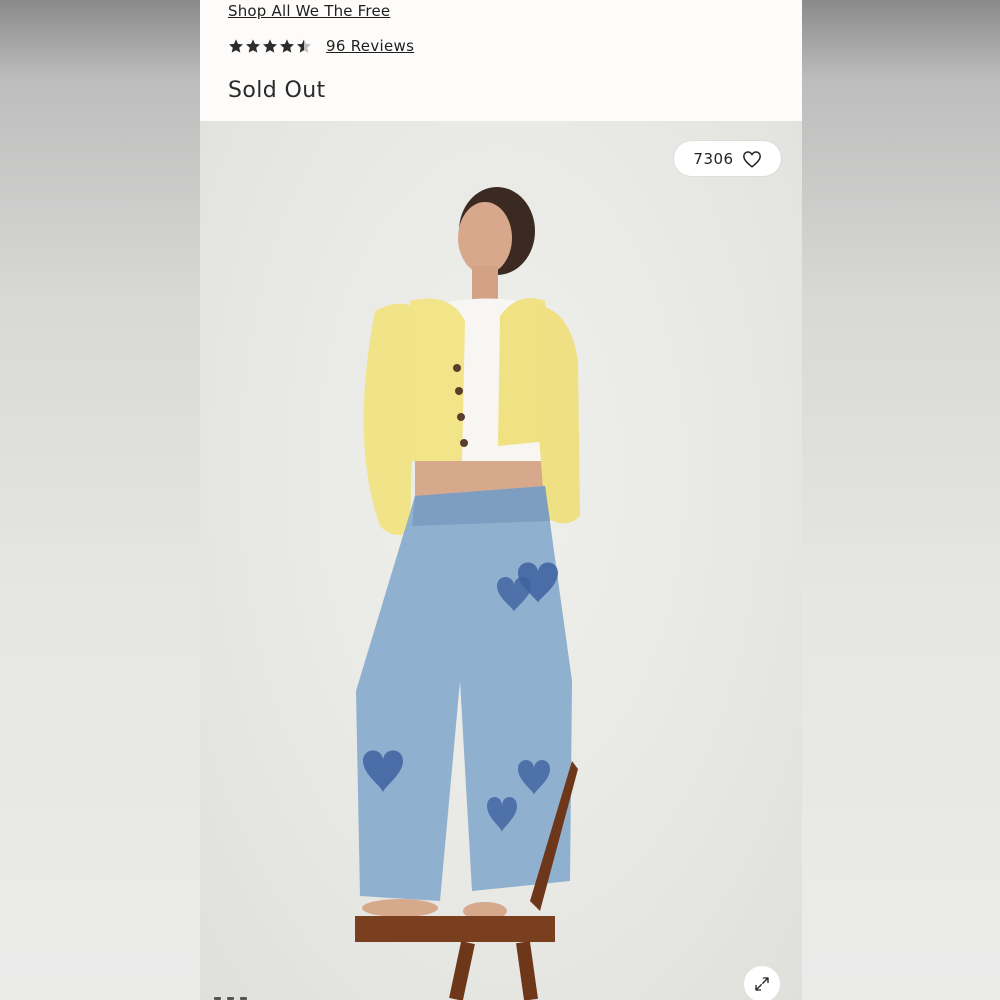 The height and width of the screenshot is (1000, 1000). Describe the element at coordinates (713, 158) in the screenshot. I see `favorites-count: 7306` at that location.